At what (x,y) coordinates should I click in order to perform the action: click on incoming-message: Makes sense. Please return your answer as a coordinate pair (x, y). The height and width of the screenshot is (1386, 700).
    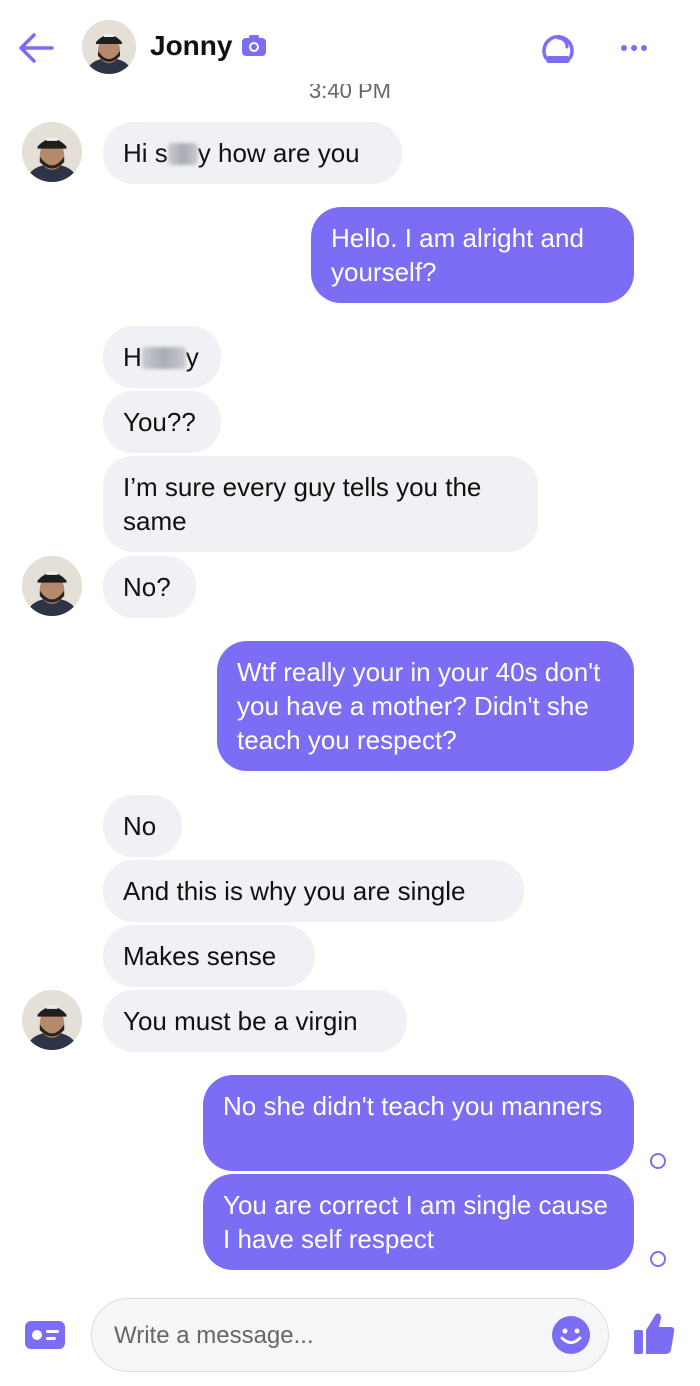
    Looking at the image, I should click on (209, 956).